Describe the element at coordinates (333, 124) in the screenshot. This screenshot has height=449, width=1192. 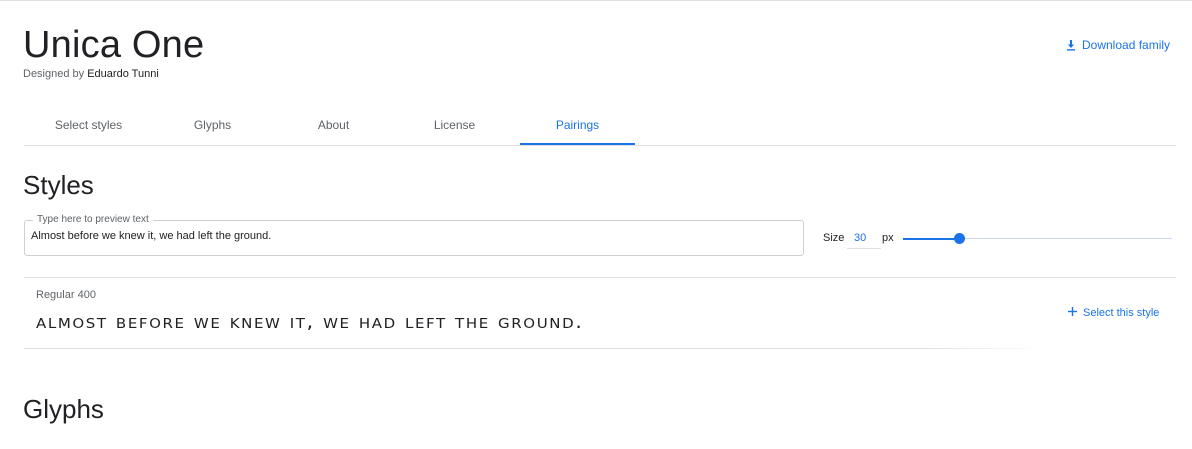
I see `tab-about: About` at that location.